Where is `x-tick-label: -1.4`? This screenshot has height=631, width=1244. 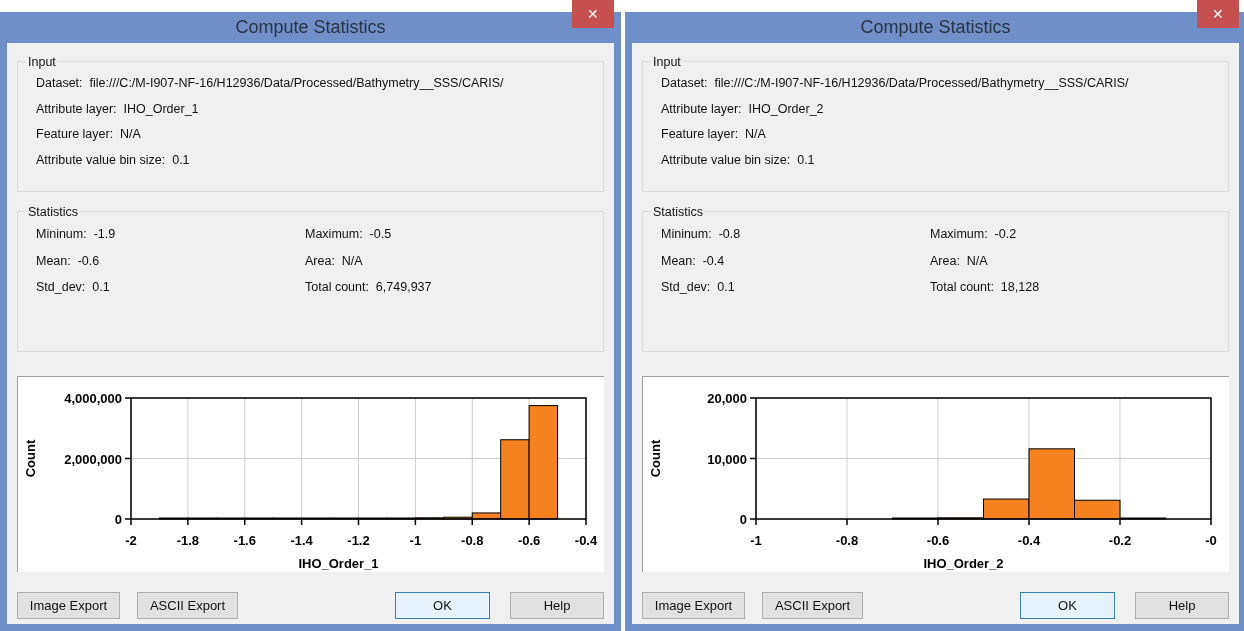 x-tick-label: -1.4 is located at coordinates (301, 540).